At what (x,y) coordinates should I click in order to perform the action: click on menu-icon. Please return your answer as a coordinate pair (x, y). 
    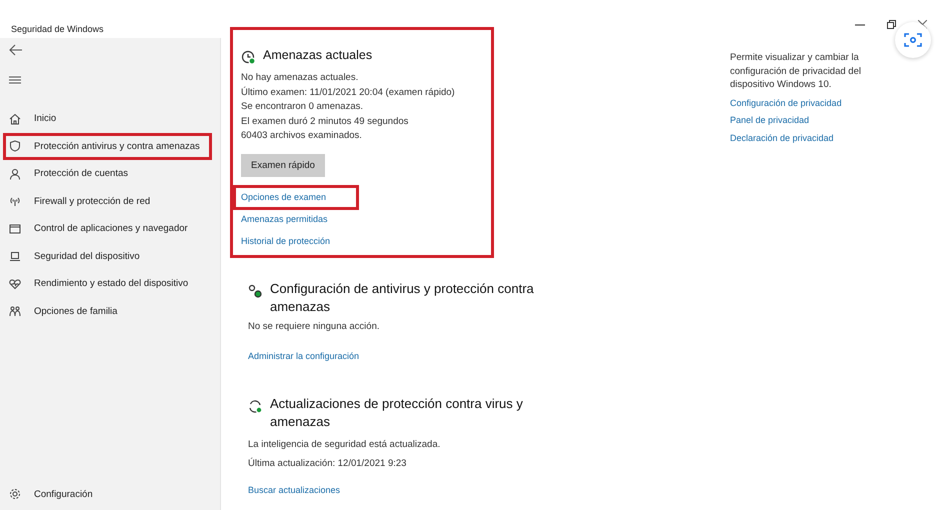
    Looking at the image, I should click on (15, 80).